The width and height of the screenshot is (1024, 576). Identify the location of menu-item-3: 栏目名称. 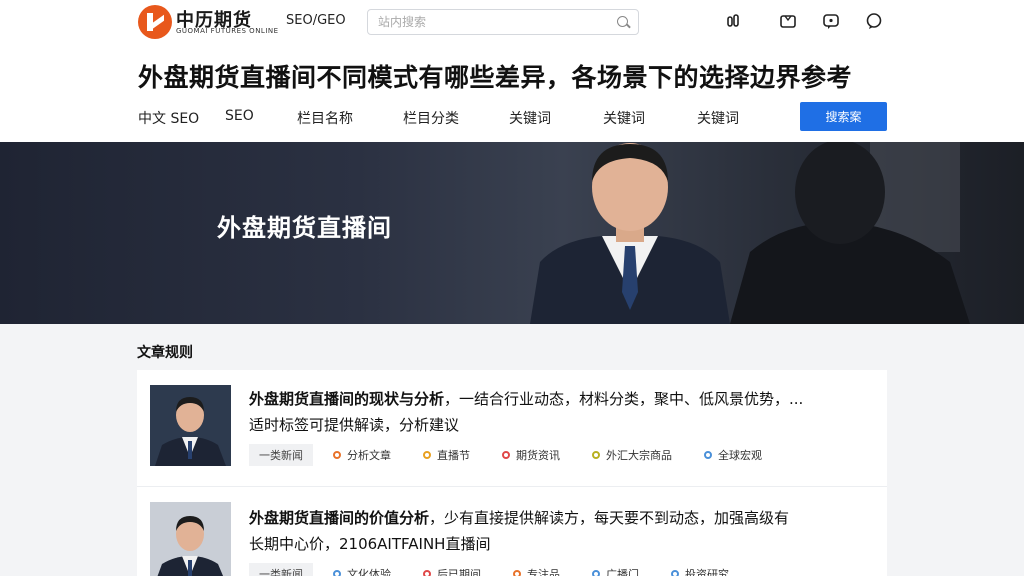
(350, 118).